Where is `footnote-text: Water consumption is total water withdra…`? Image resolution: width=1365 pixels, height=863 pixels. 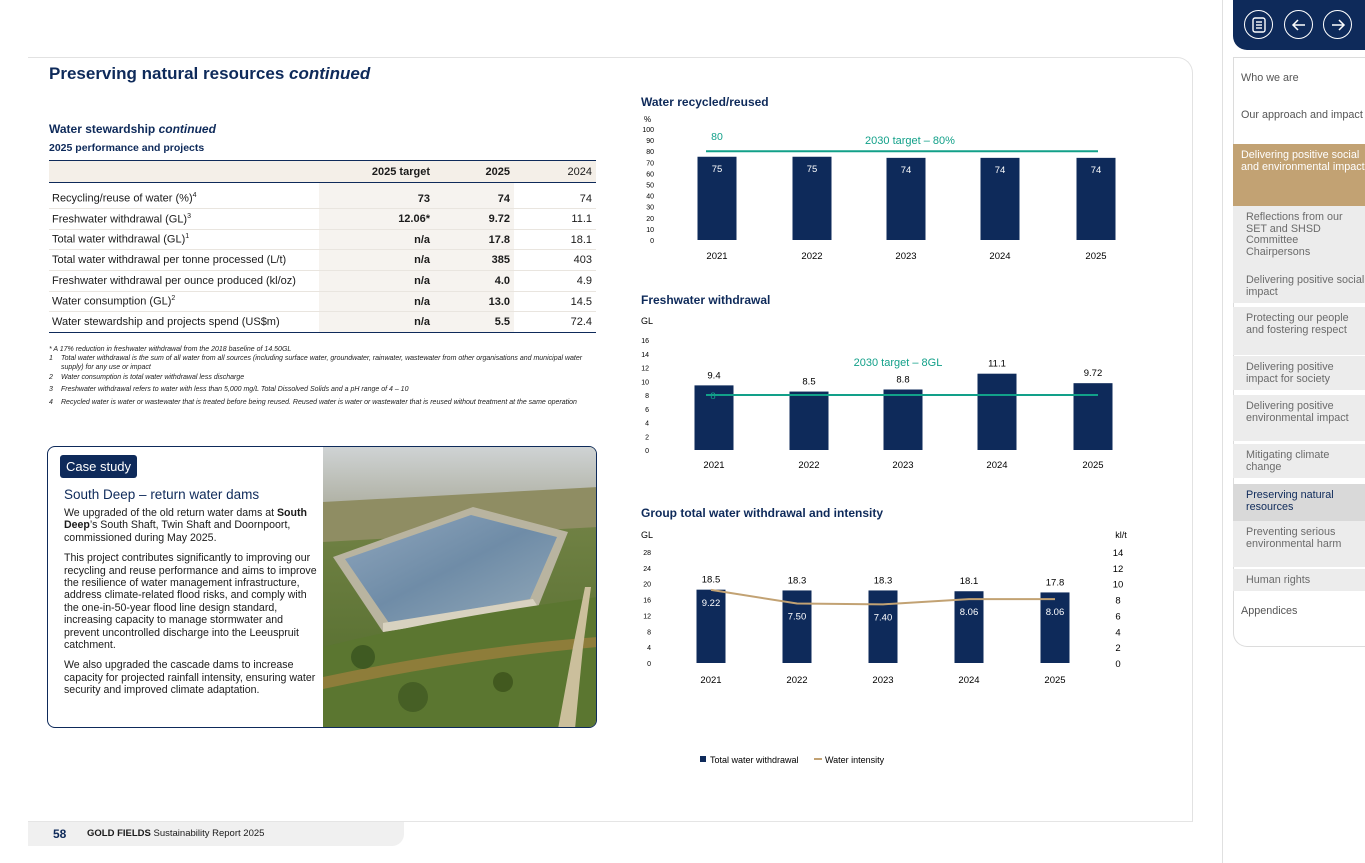 footnote-text: Water consumption is total water withdra… is located at coordinates (153, 377).